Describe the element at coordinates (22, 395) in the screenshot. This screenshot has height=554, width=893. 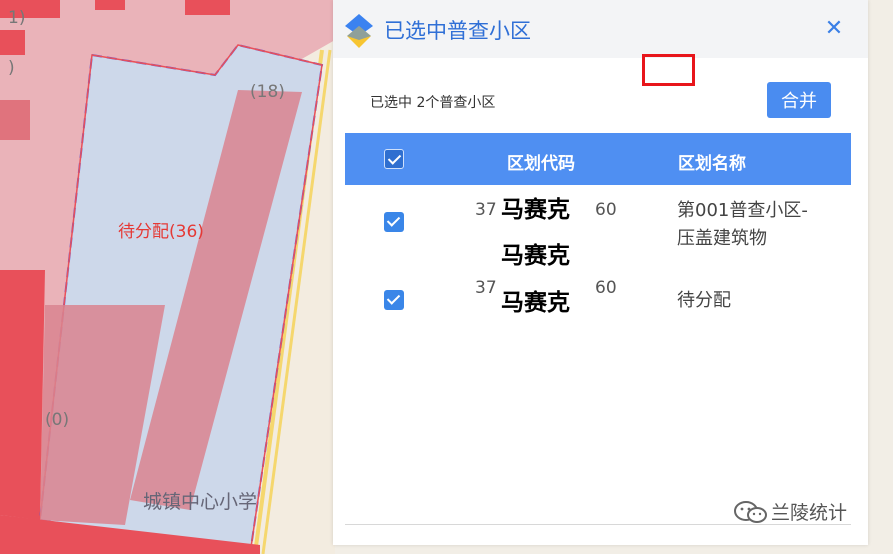
I see `map-red-zone` at that location.